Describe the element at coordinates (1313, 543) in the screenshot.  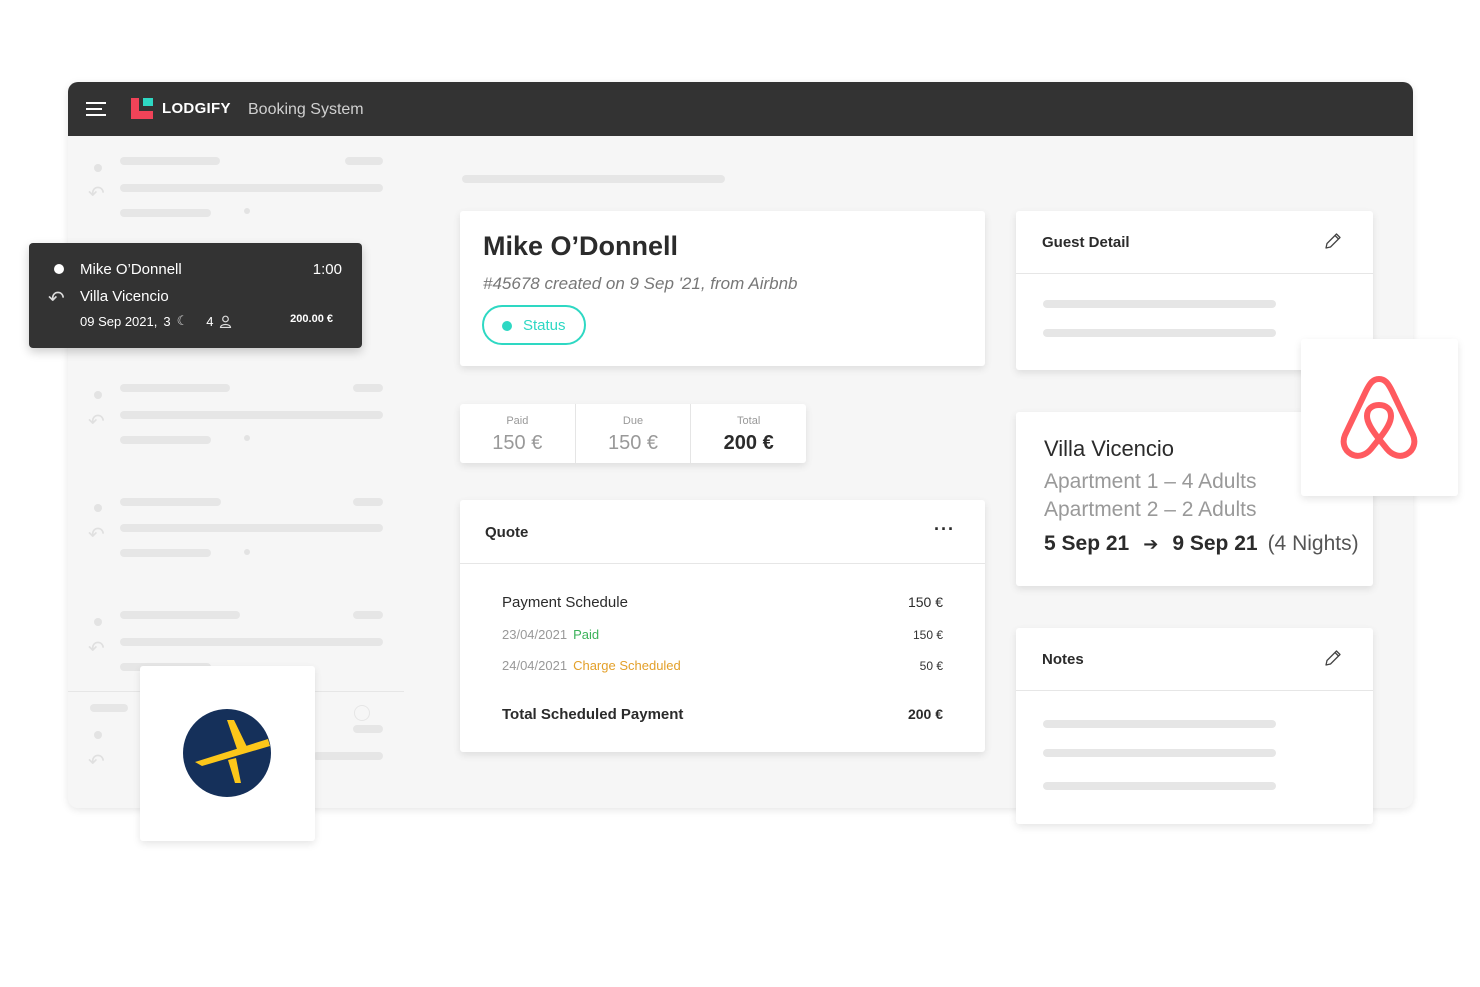
I see `nights-count: (4 Nights)` at that location.